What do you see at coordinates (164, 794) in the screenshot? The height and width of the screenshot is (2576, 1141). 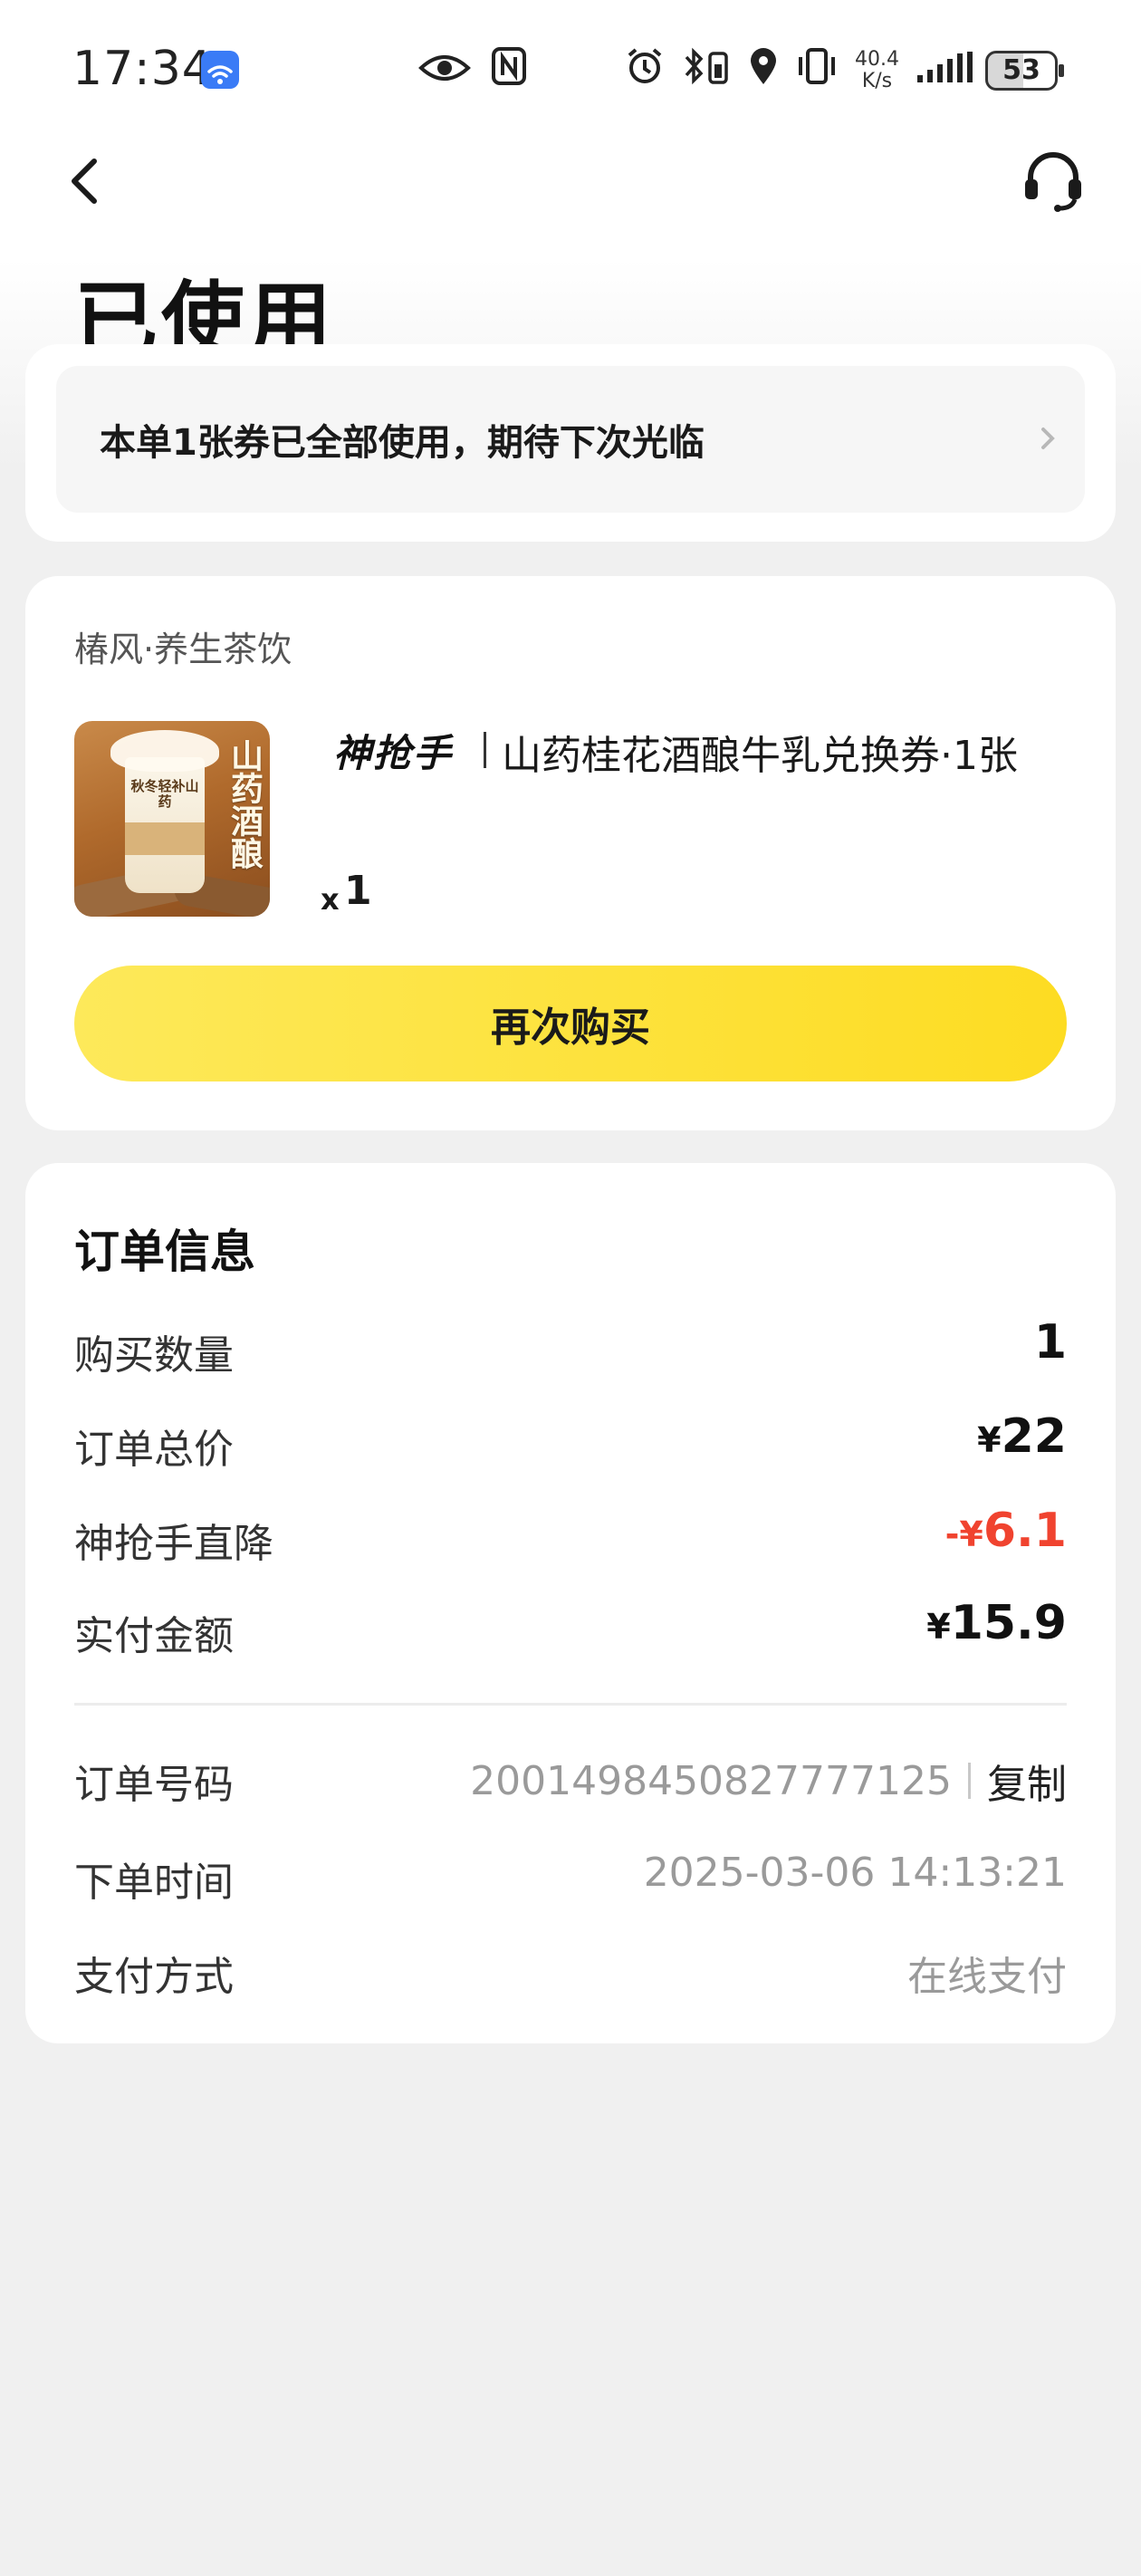 I see `product-image-sticker: 秋冬轻补山药` at bounding box center [164, 794].